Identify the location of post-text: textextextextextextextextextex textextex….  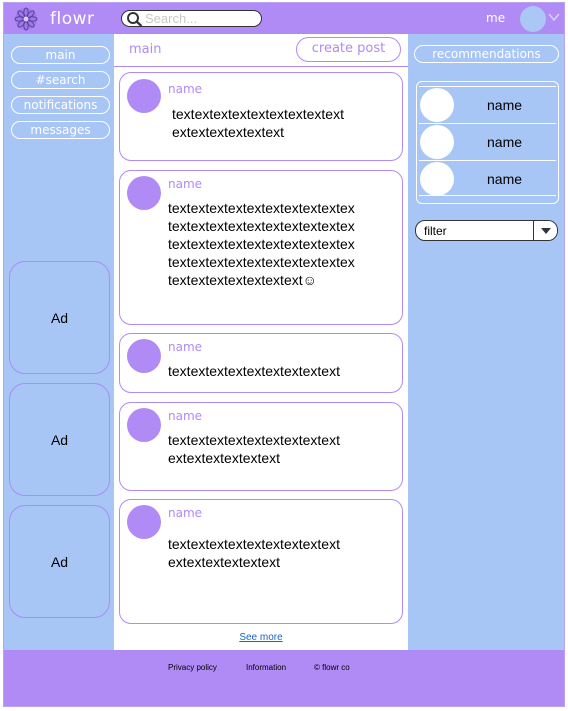
(261, 244).